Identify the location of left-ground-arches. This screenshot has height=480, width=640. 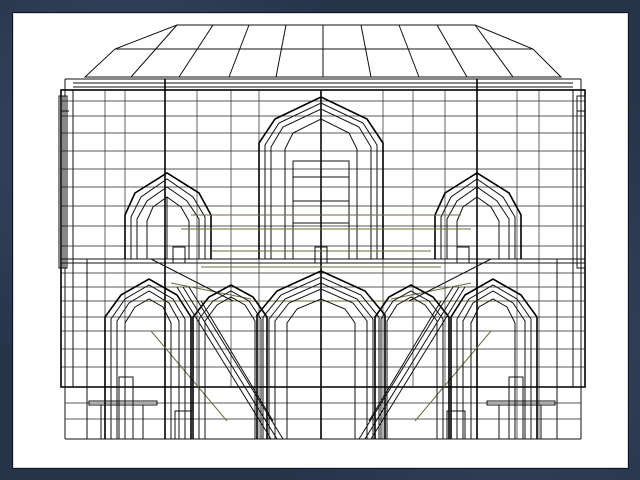
(186, 358).